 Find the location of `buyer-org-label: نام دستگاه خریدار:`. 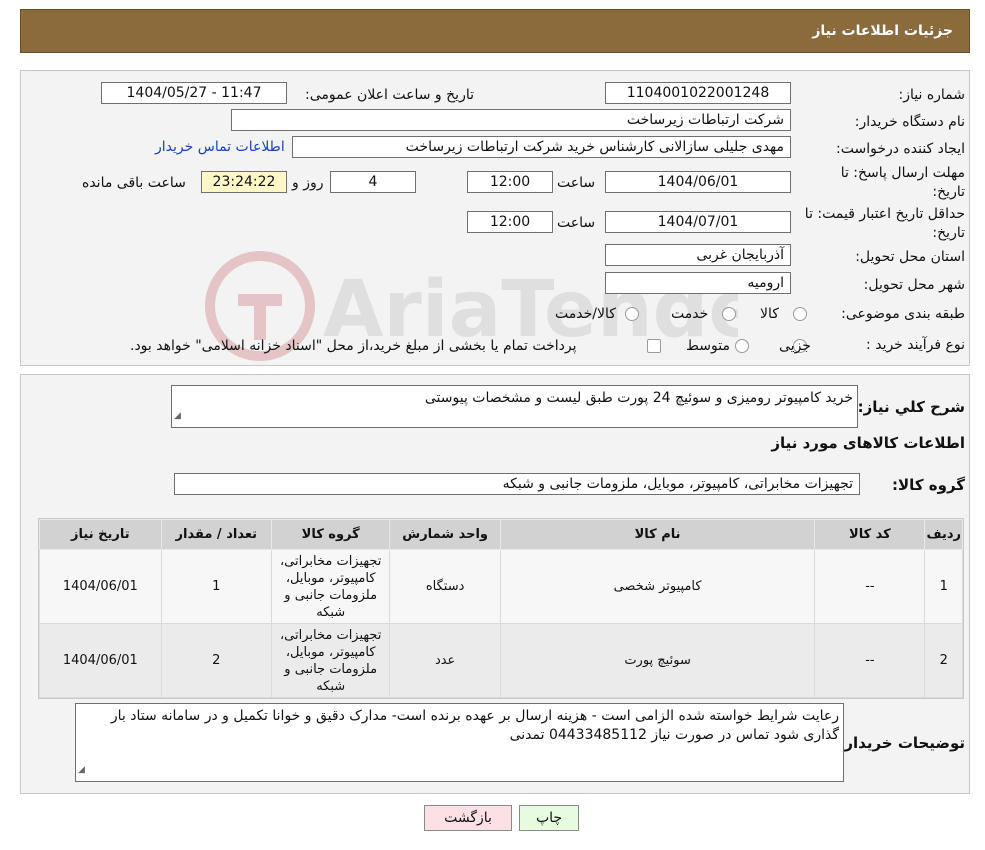

buyer-org-label: نام دستگاه خریدار: is located at coordinates (909, 122).